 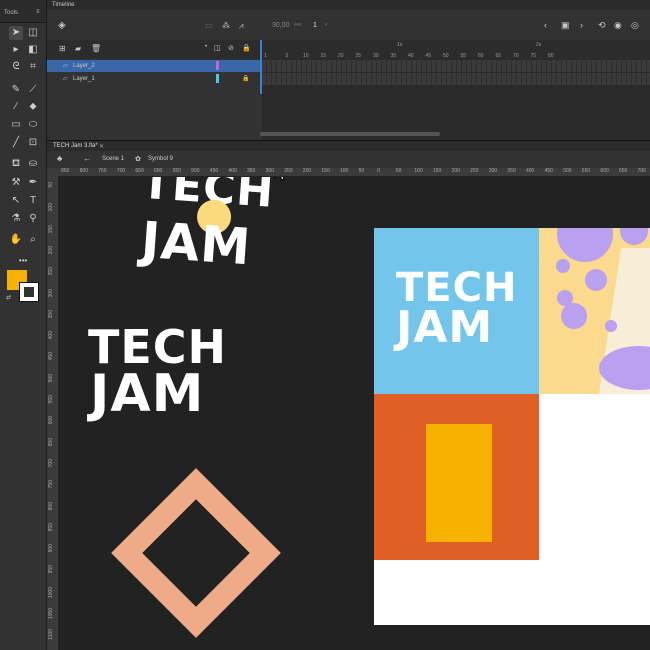 I want to click on lasso-tool-icon: ᘓ, so click(x=16, y=67).